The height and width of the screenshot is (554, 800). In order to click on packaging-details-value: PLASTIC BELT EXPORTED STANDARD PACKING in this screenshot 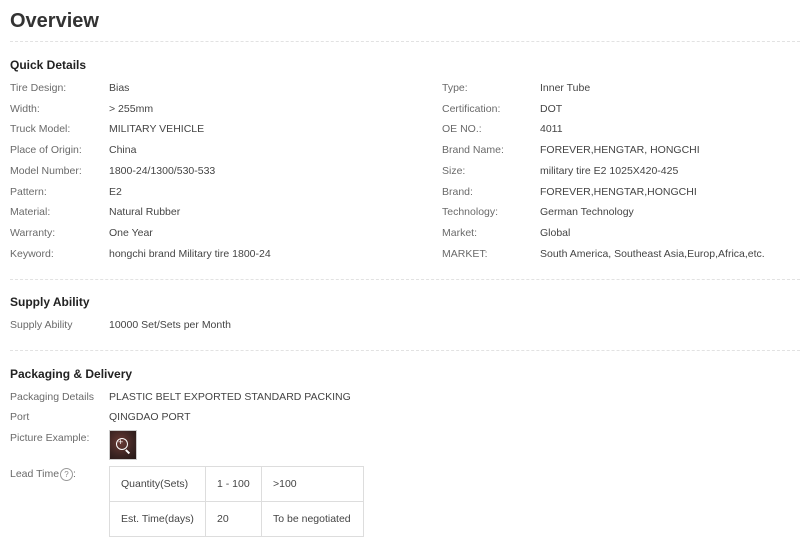, I will do `click(230, 397)`.